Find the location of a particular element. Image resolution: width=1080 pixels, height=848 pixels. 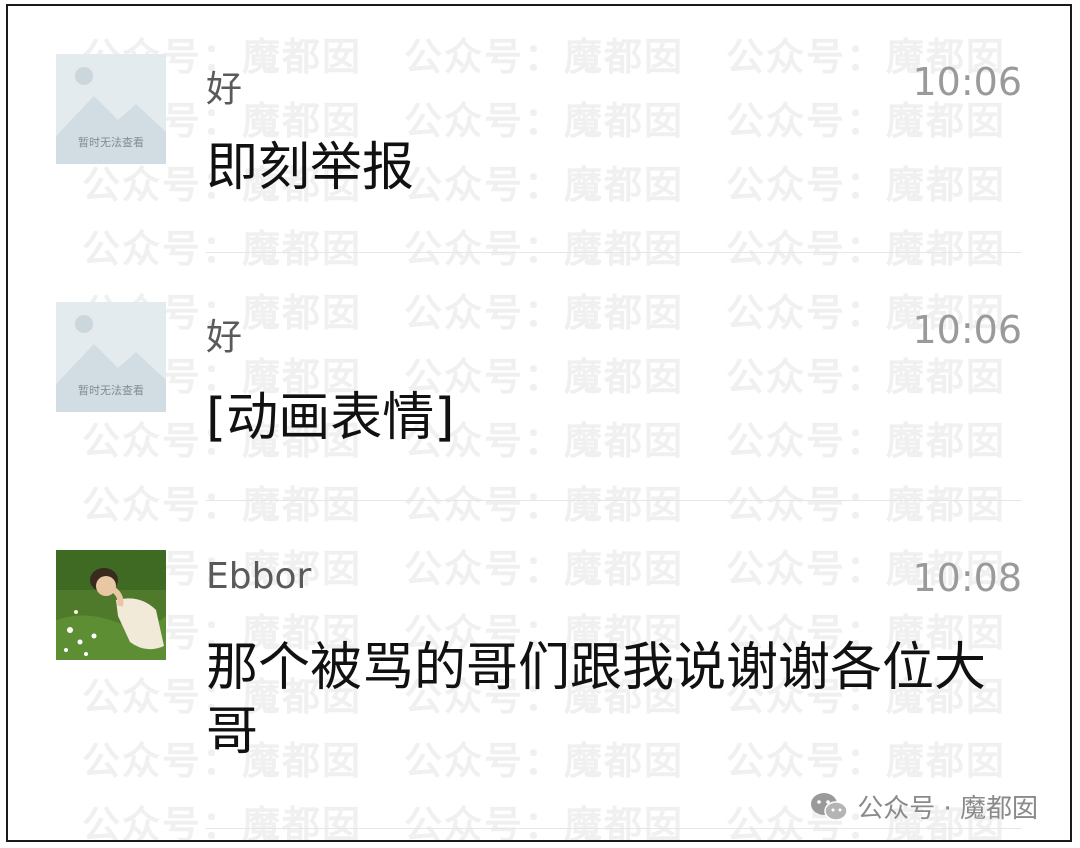

wechat-icon is located at coordinates (829, 806).